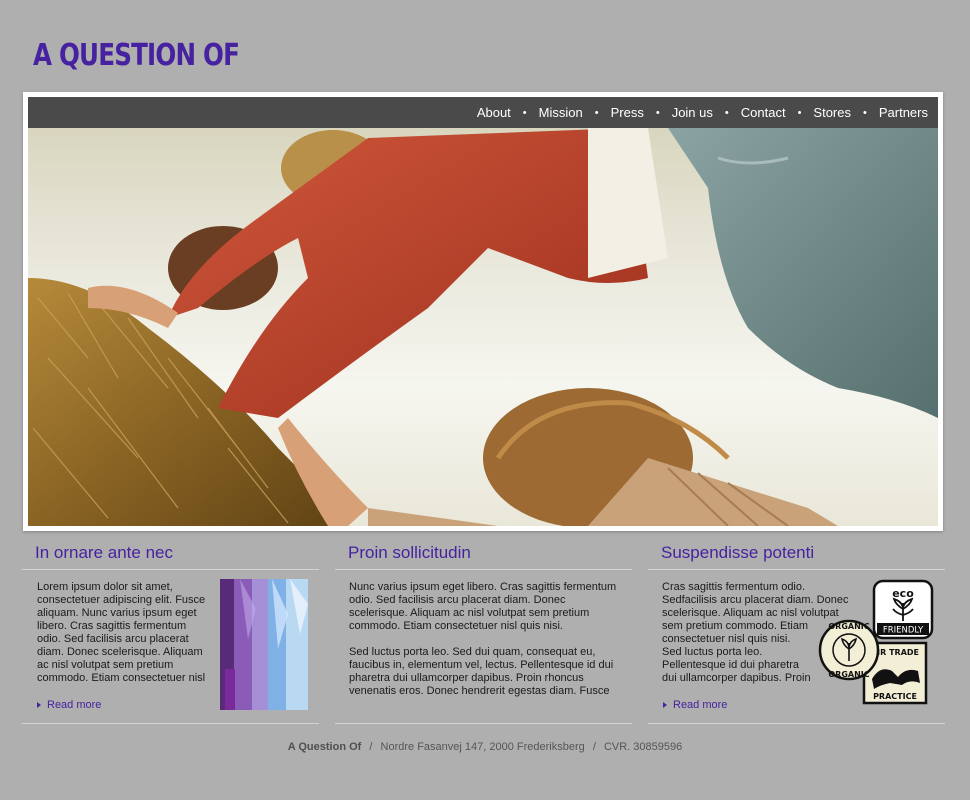 Image resolution: width=970 pixels, height=800 pixels. What do you see at coordinates (848, 674) in the screenshot?
I see `organic-label-bottom: ORGANIC` at bounding box center [848, 674].